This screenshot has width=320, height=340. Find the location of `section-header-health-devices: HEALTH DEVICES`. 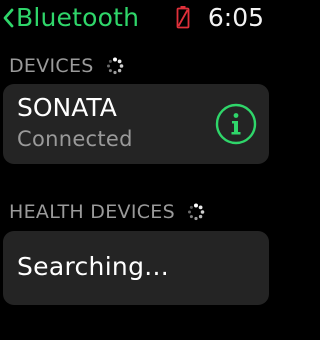

section-header-health-devices: HEALTH DEVICES is located at coordinates (107, 212).